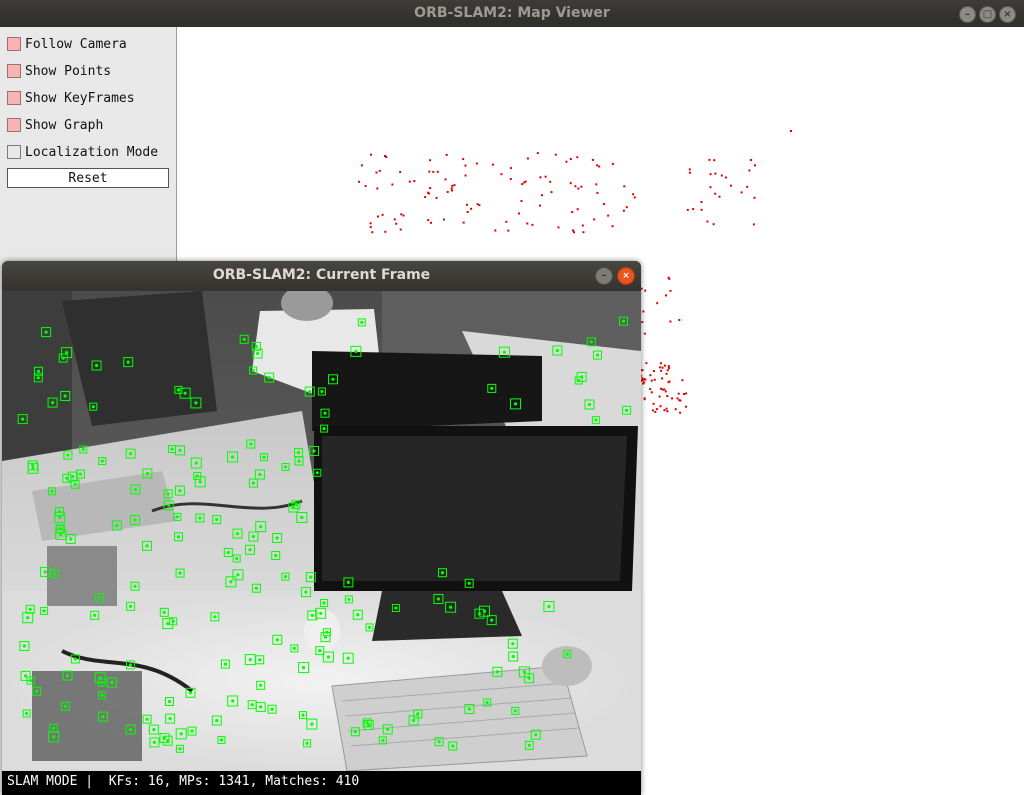 The width and height of the screenshot is (1024, 795). Describe the element at coordinates (67, 44) in the screenshot. I see `follow-camera-checkbox: Follow Camera` at that location.